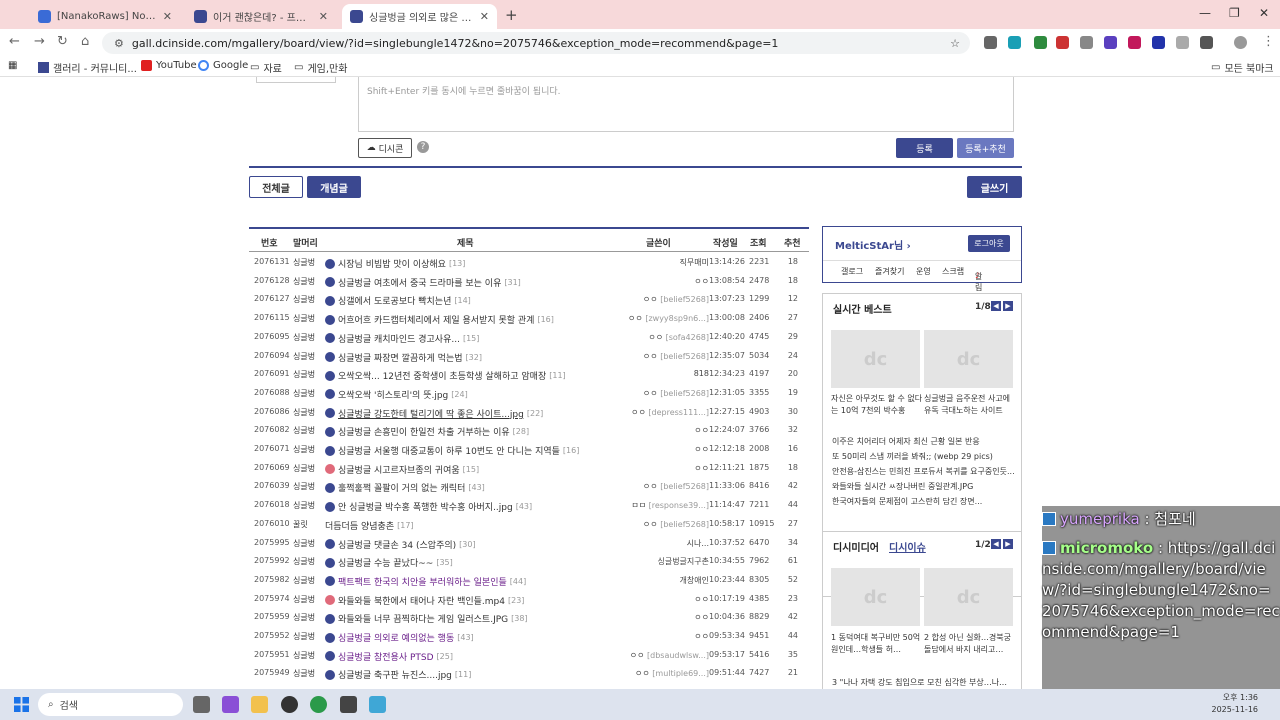  Describe the element at coordinates (467, 263) in the screenshot. I see `post-title: 시장님 비빔밥 맛이 이상해요 [13]` at that location.